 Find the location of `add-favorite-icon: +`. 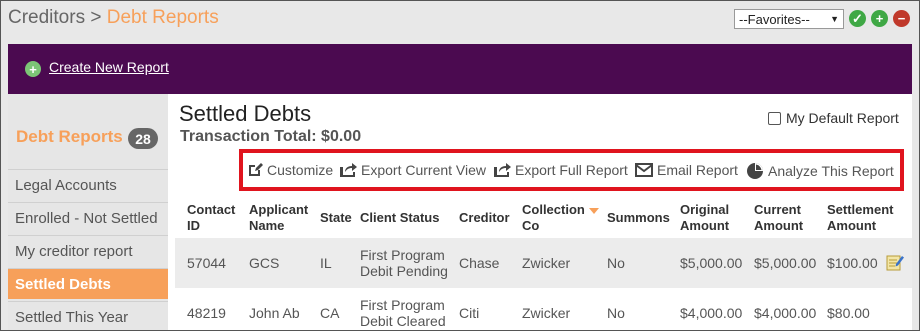

add-favorite-icon: + is located at coordinates (879, 18).